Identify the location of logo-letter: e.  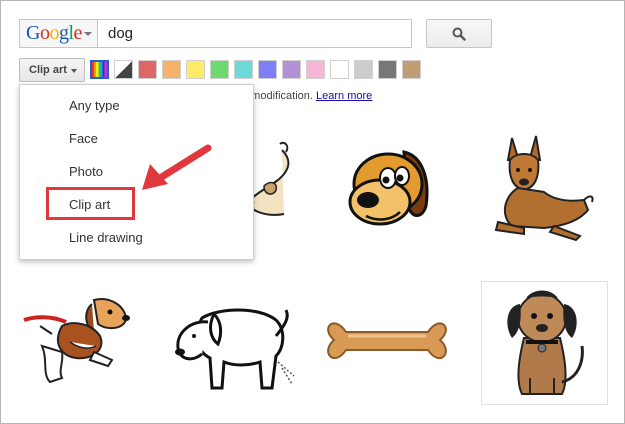
(78, 33).